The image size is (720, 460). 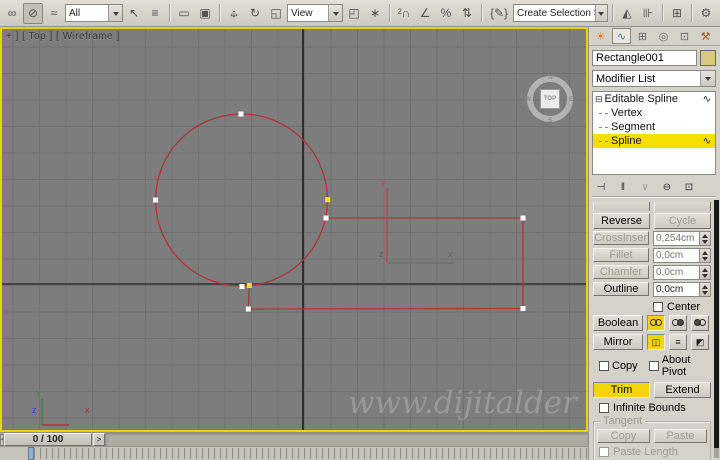 What do you see at coordinates (184, 13) in the screenshot?
I see `rectangular-selection-region-icon: ▭` at bounding box center [184, 13].